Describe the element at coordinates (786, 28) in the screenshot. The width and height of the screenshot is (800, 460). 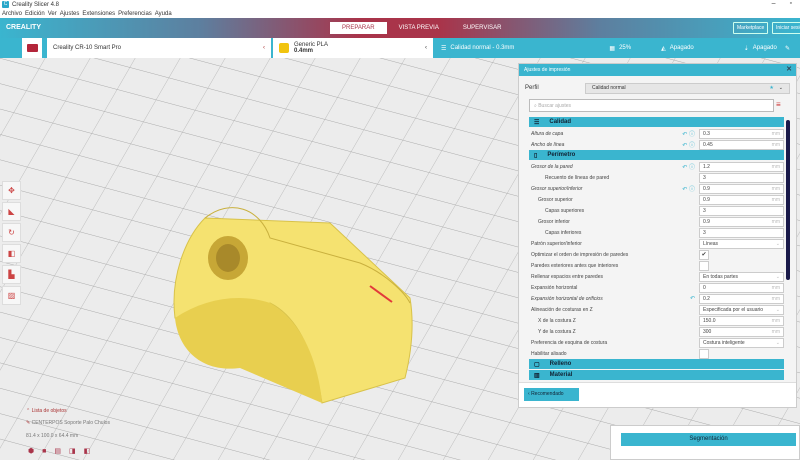
I see `signin-button: Iniciar sesión` at that location.